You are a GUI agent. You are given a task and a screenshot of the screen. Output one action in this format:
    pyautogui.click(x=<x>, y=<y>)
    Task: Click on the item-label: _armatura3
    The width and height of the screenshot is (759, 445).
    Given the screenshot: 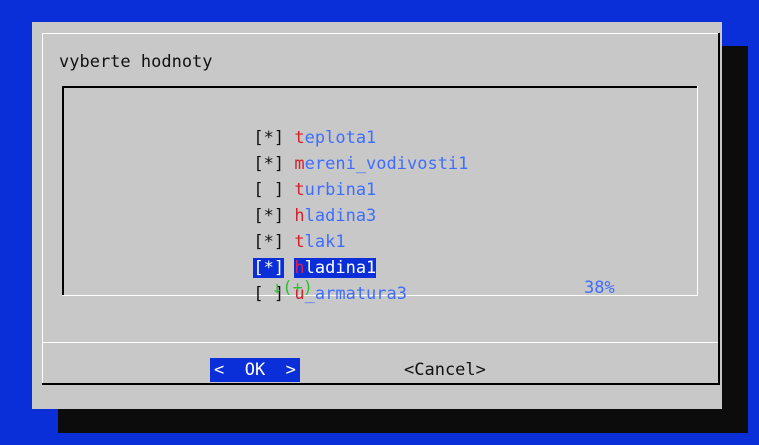 What is the action you would take?
    pyautogui.click(x=355, y=294)
    